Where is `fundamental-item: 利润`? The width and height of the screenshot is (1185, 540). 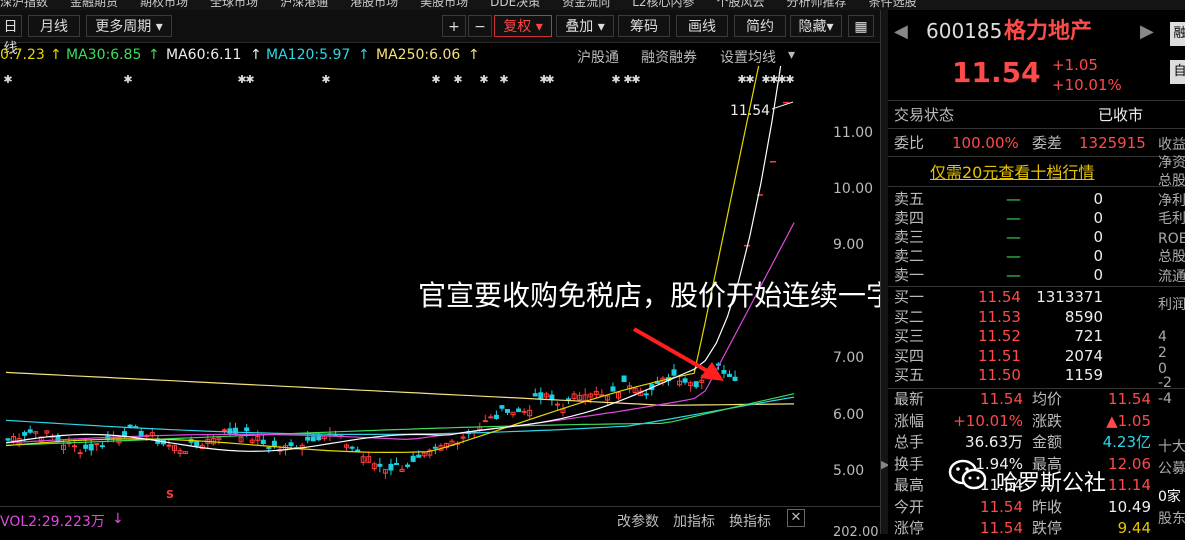
fundamental-item: 利润 is located at coordinates (1171, 305).